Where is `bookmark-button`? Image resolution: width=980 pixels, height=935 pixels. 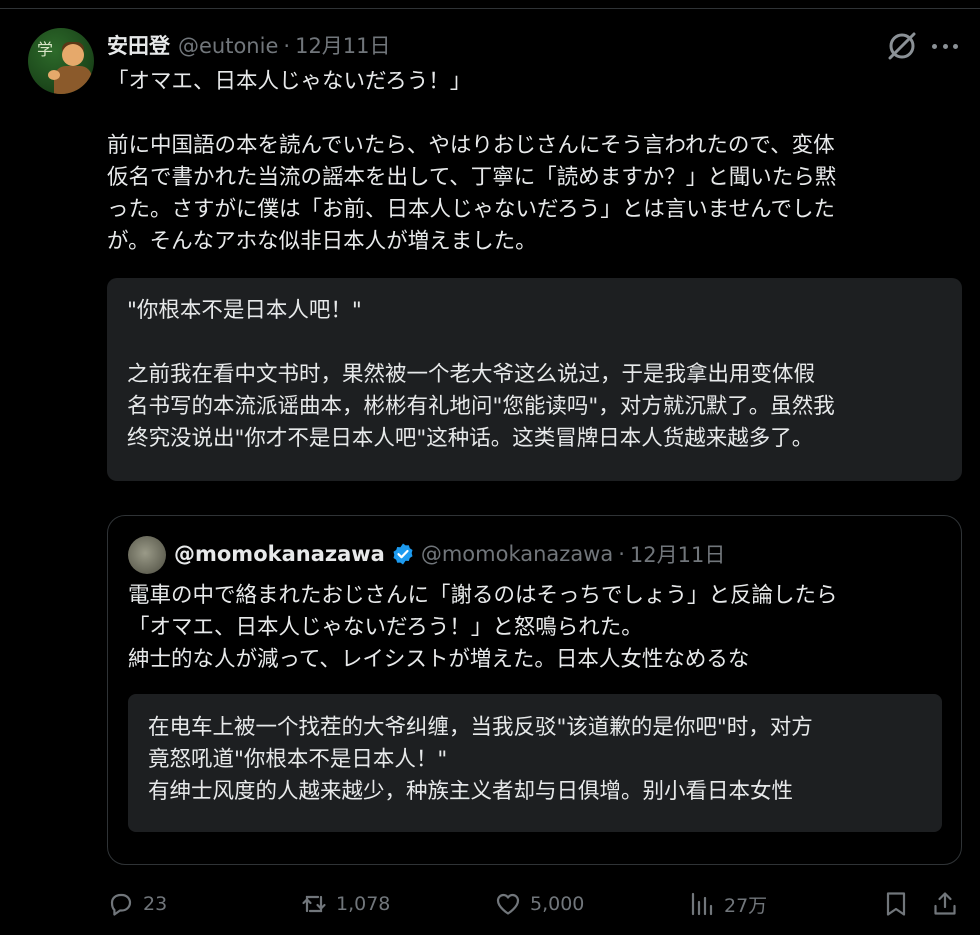 bookmark-button is located at coordinates (896, 904).